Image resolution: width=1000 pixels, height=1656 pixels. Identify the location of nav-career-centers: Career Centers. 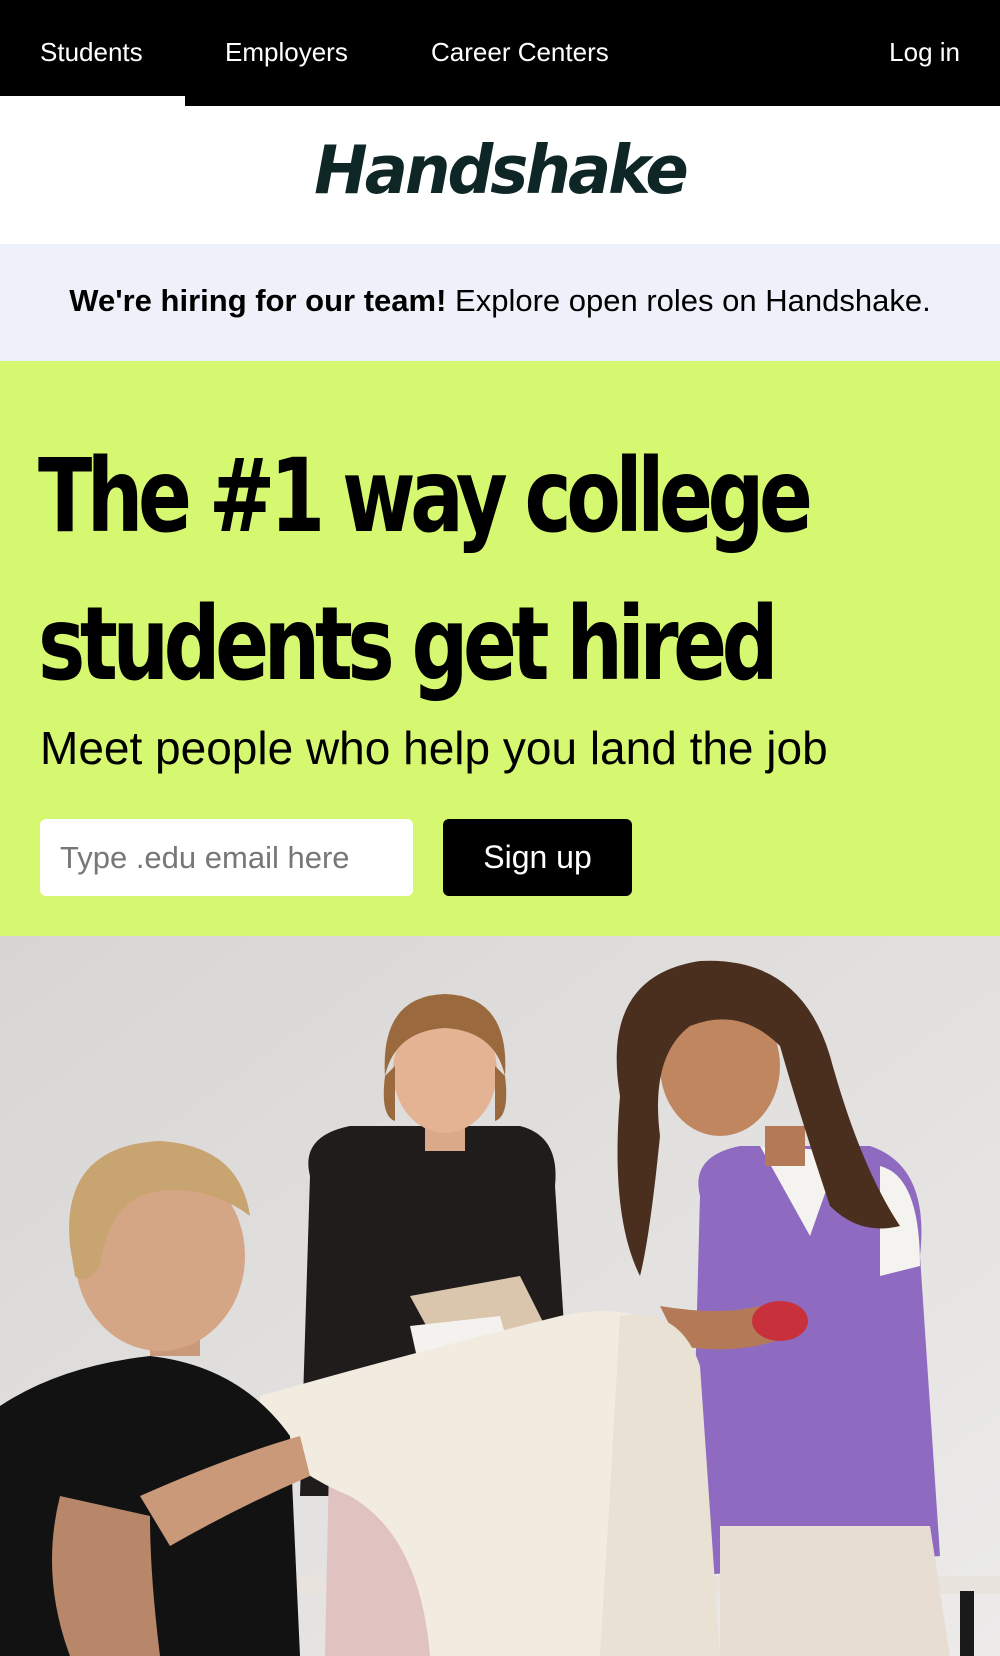
(520, 53).